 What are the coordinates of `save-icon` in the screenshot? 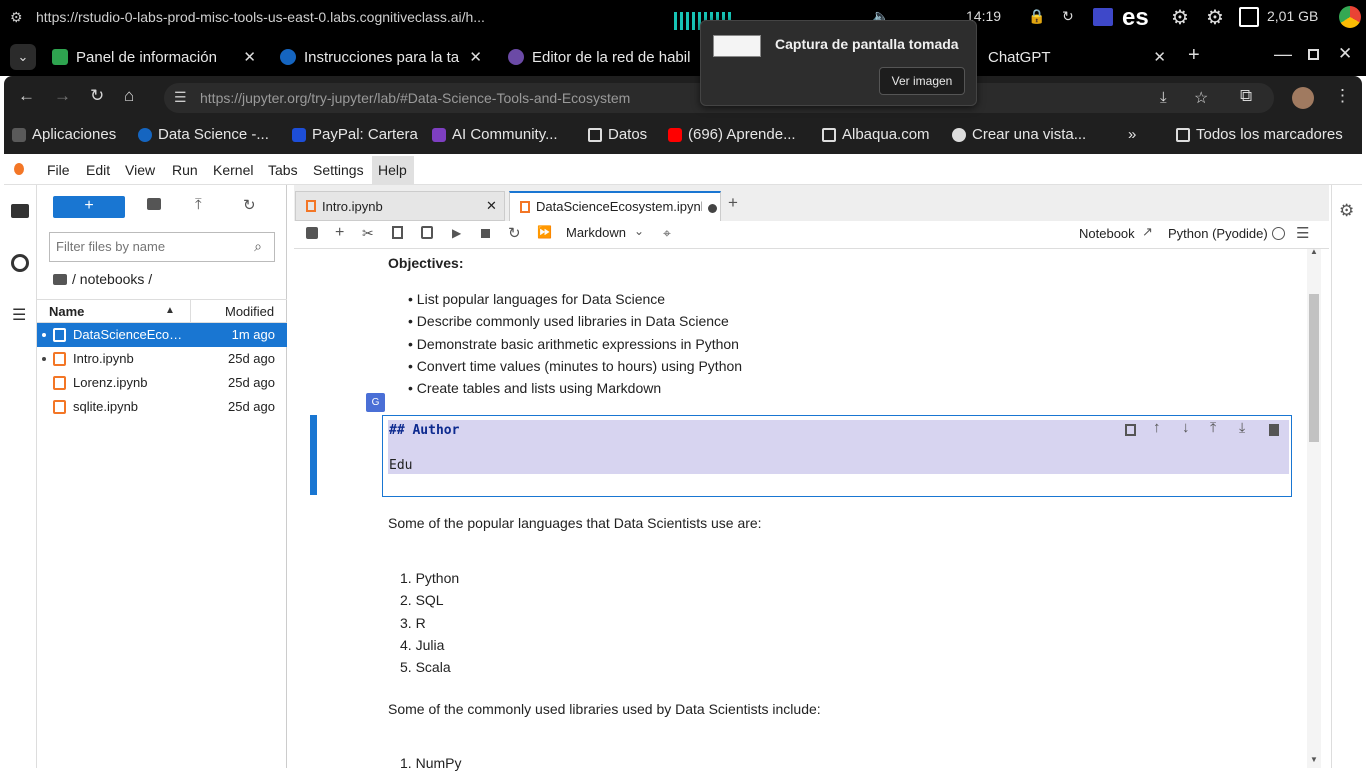 It's located at (312, 233).